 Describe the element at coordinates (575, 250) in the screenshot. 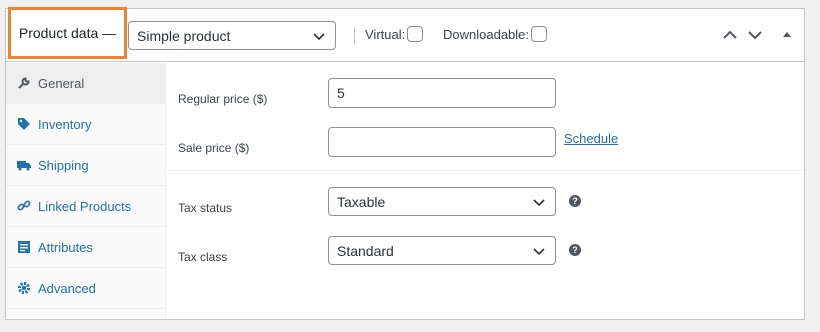

I see `tax-class-help-icon: ?` at that location.